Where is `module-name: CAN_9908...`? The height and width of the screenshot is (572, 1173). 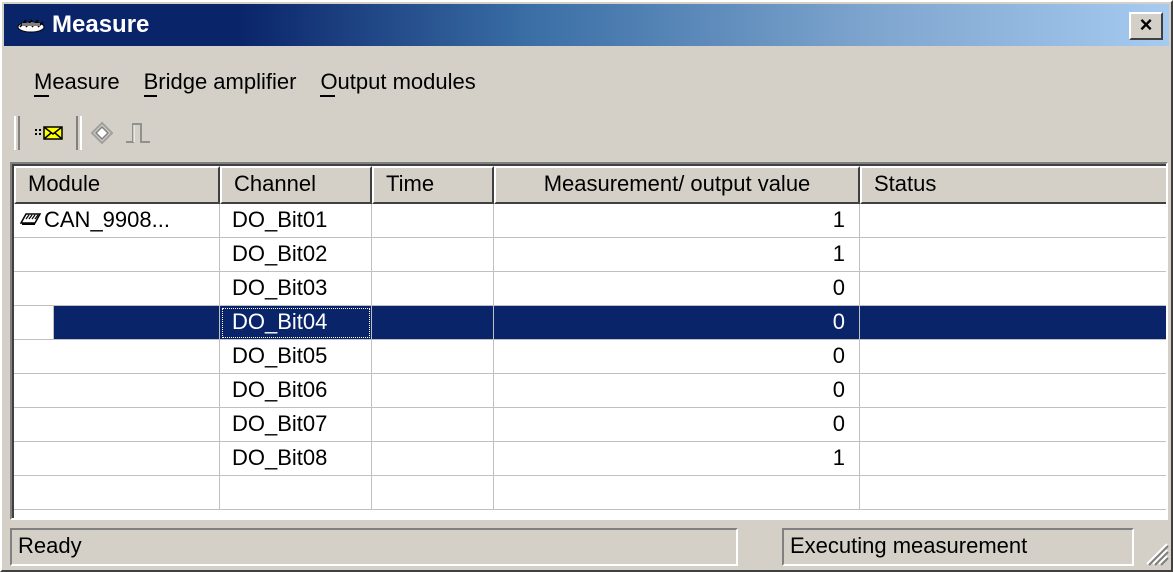 module-name: CAN_9908... is located at coordinates (107, 219).